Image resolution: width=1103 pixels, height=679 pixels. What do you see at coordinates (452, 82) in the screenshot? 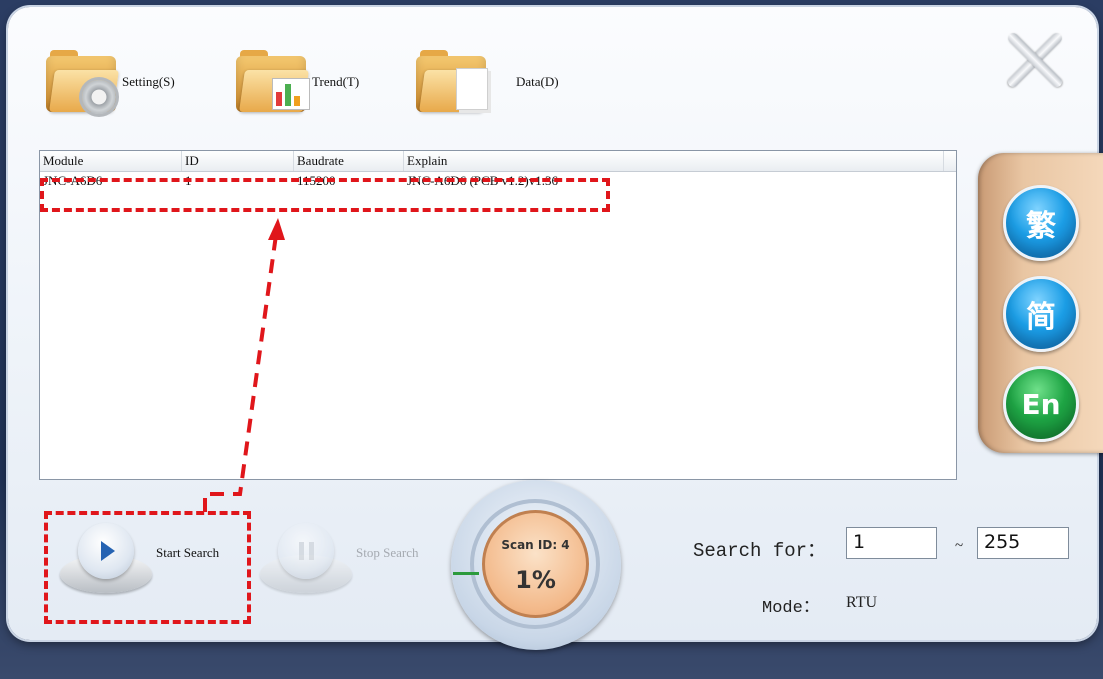
I see `data-icon` at bounding box center [452, 82].